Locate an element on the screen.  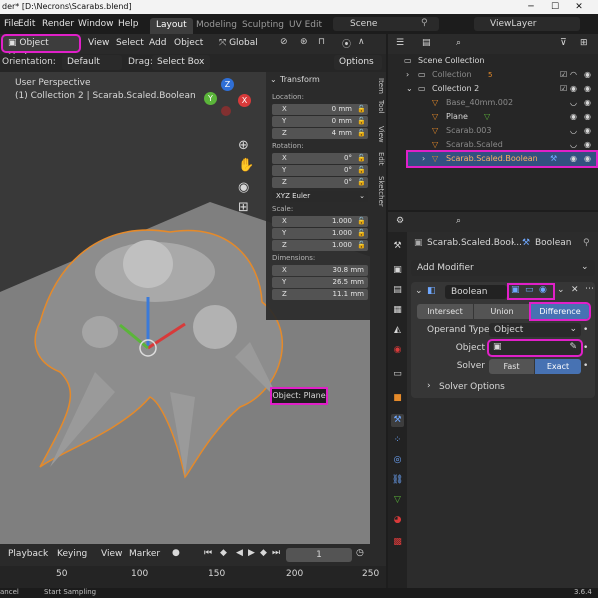
outliner-row: ⌄ ▭ Collection 2 ☑ ◉ ◉ is located at coordinates (493, 89).